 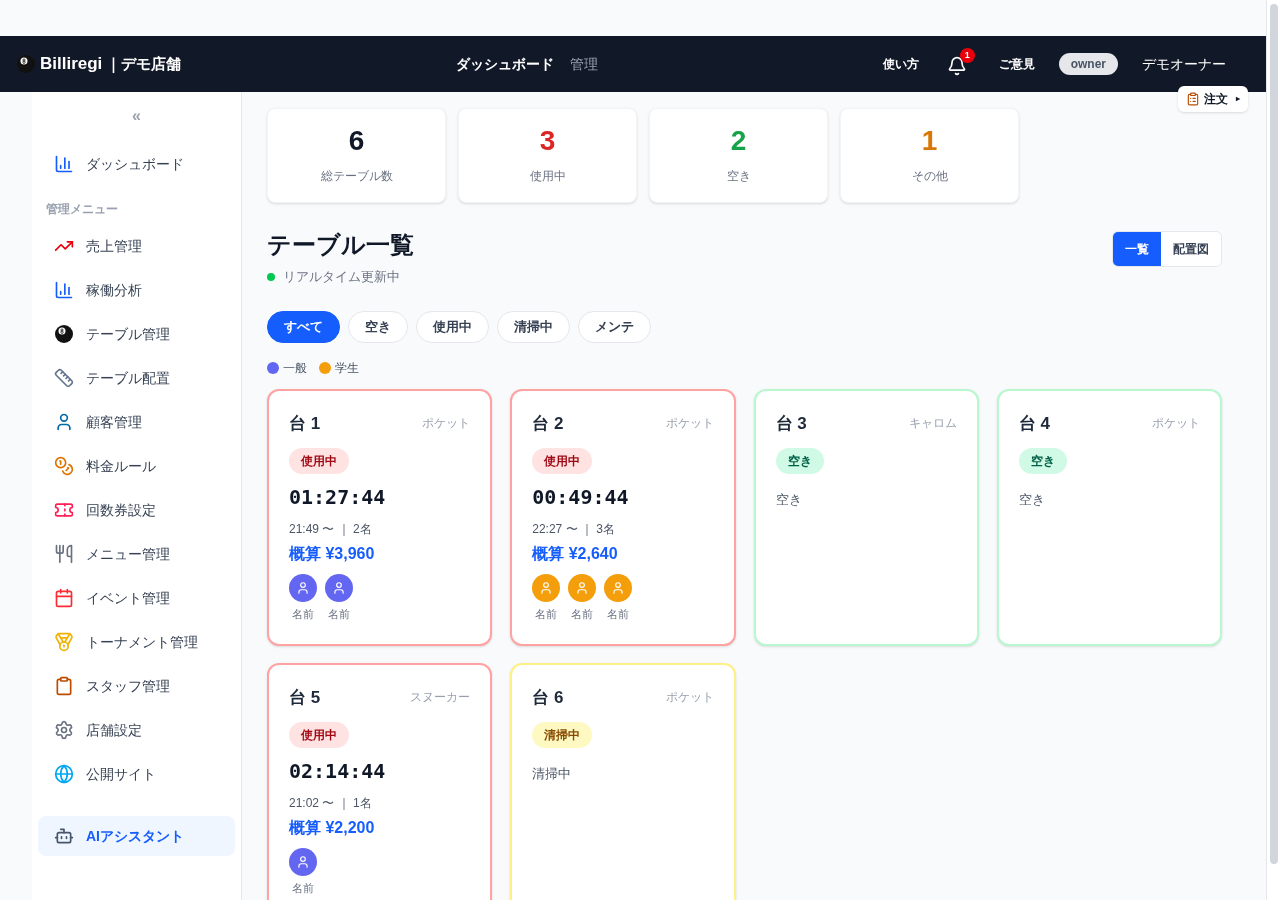 I want to click on table-name: 台 4, so click(x=1034, y=423).